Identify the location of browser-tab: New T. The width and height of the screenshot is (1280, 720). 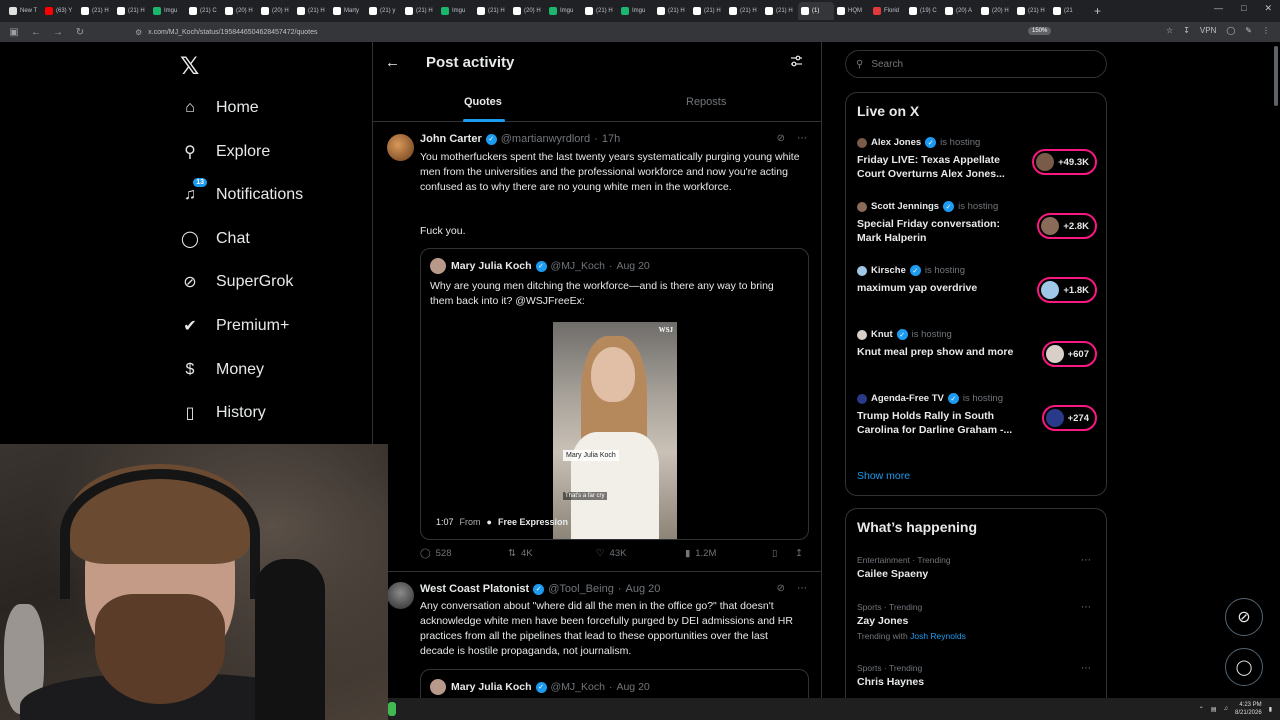
(24, 11).